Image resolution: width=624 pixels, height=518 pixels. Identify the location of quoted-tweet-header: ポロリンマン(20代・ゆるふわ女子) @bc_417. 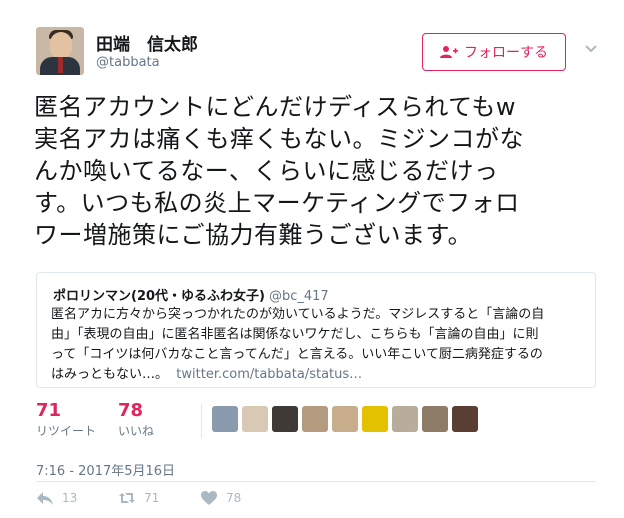
(191, 294).